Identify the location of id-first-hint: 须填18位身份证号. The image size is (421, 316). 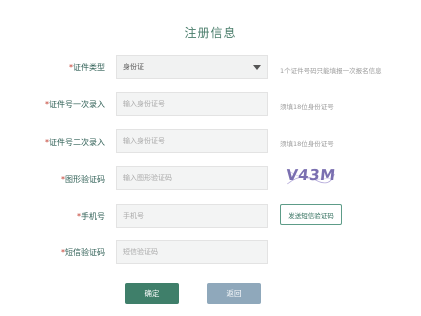
(307, 107).